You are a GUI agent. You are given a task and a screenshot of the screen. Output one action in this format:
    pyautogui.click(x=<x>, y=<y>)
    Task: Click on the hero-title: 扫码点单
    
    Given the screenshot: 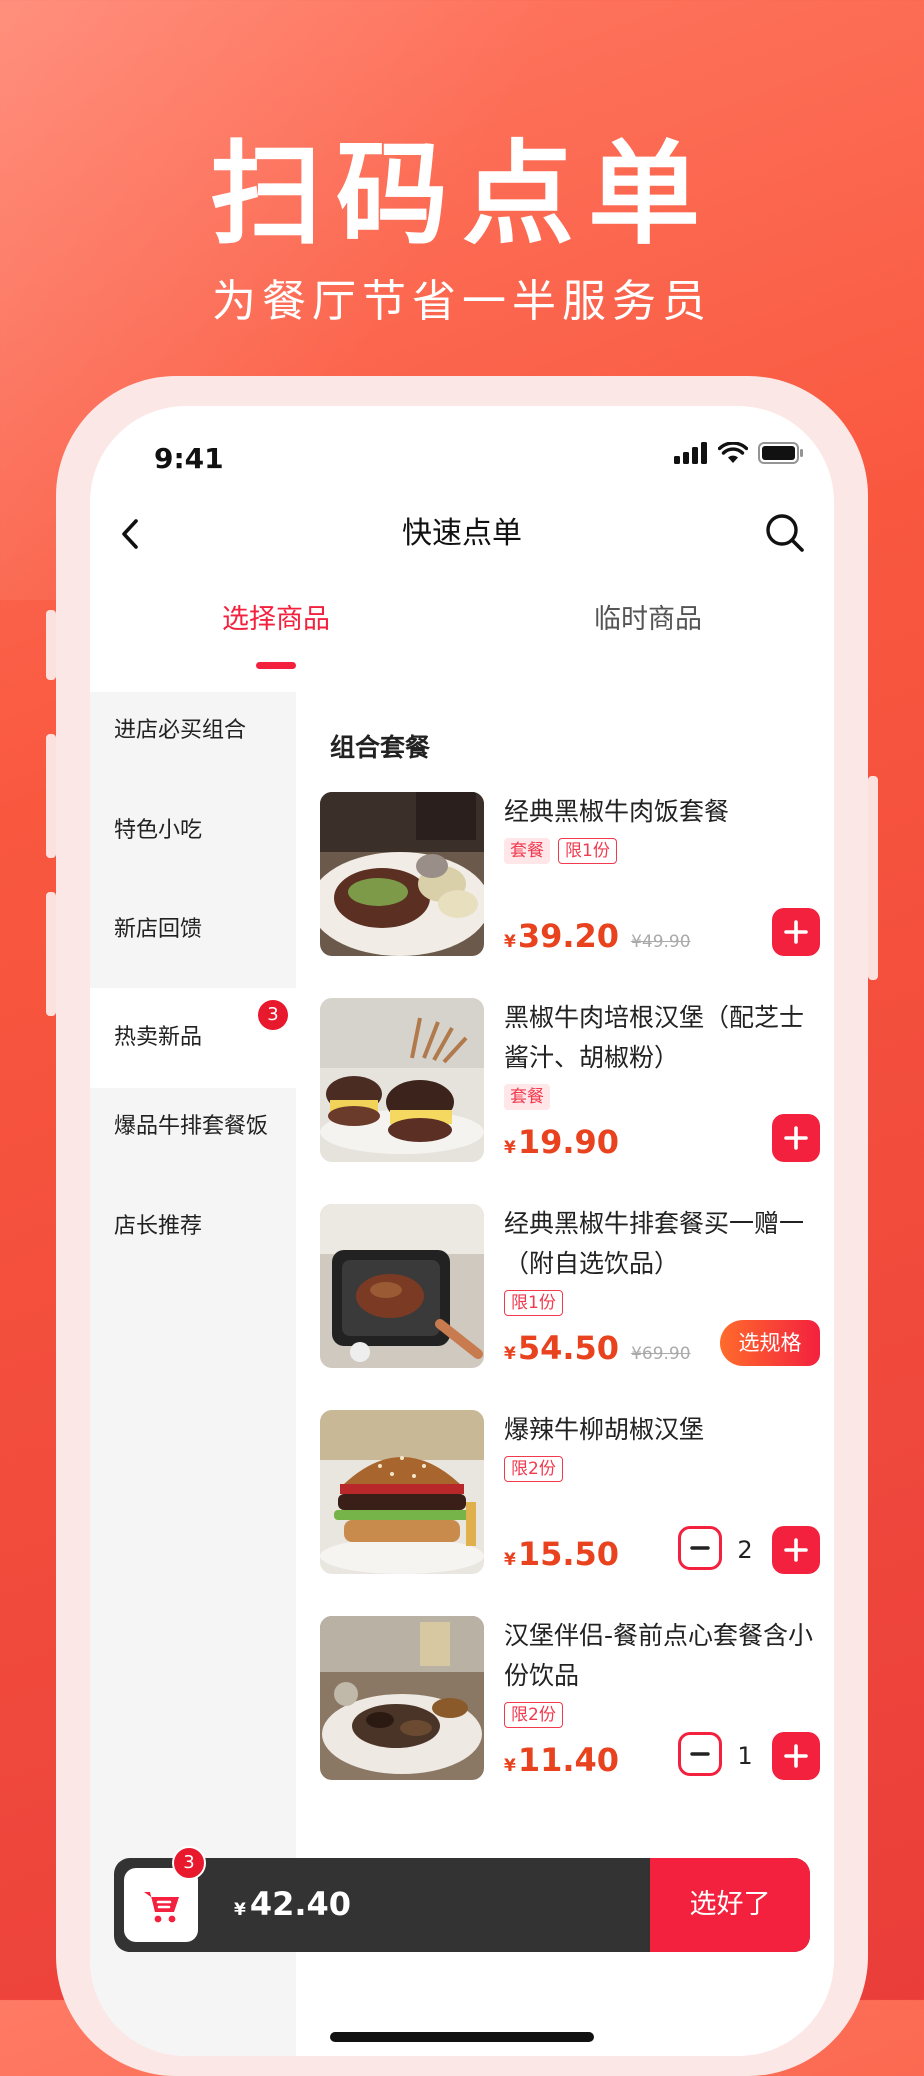 What is the action you would take?
    pyautogui.click(x=462, y=195)
    